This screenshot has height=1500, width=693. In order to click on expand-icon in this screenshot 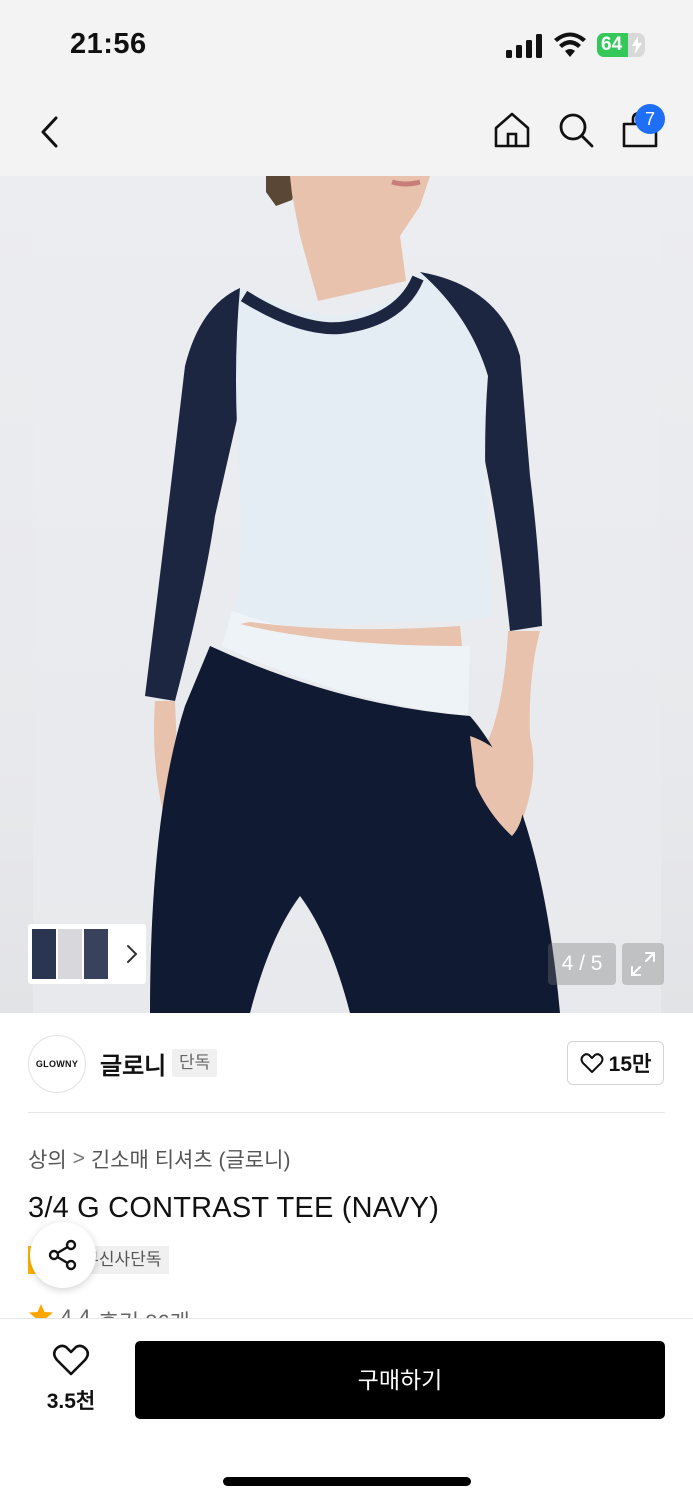, I will do `click(643, 964)`.